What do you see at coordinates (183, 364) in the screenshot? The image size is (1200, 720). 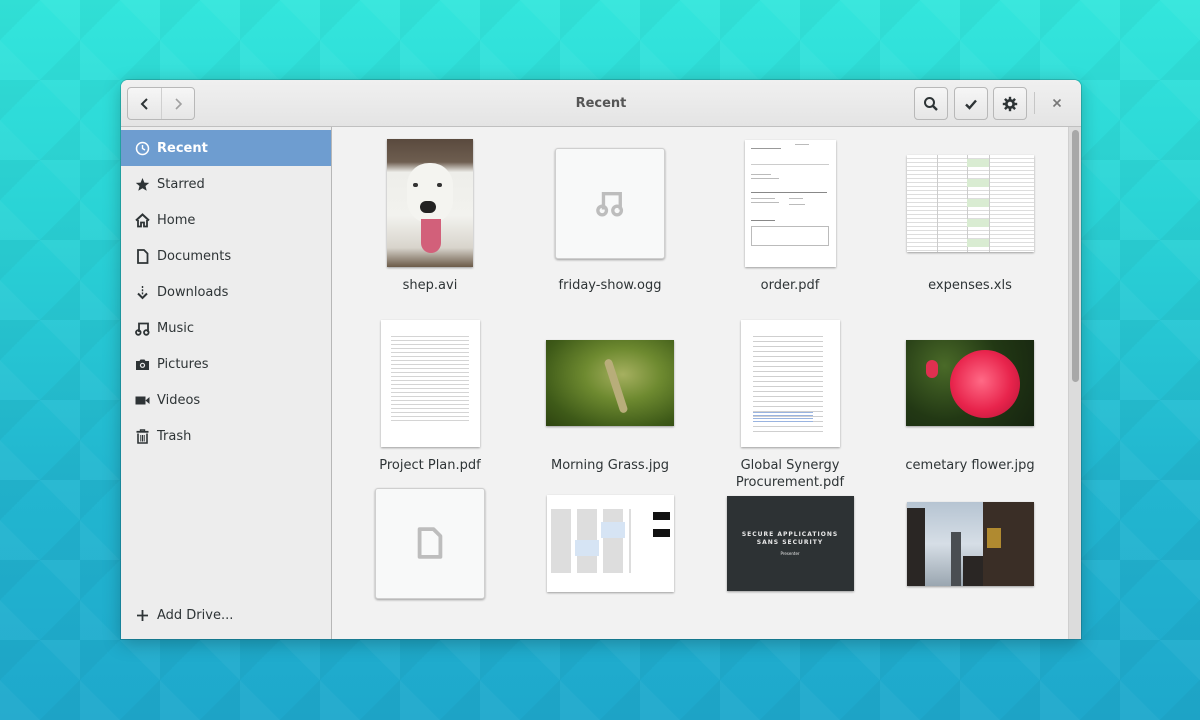 I see `sidebar-item-label: Pictures` at bounding box center [183, 364].